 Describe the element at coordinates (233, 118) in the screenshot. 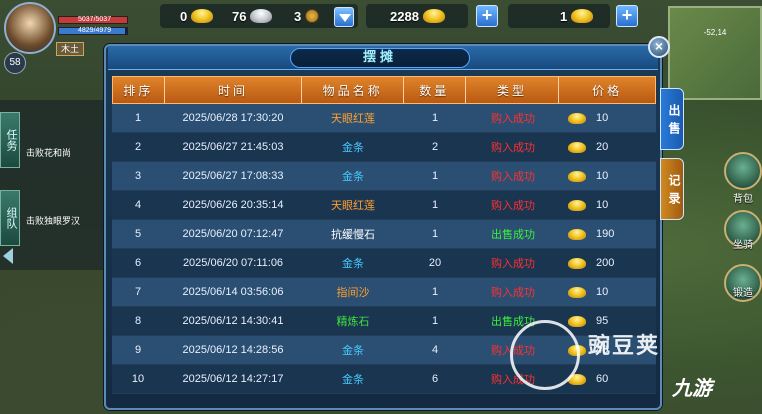

I see `cell-time: 2025/06/28 17:30:20` at that location.